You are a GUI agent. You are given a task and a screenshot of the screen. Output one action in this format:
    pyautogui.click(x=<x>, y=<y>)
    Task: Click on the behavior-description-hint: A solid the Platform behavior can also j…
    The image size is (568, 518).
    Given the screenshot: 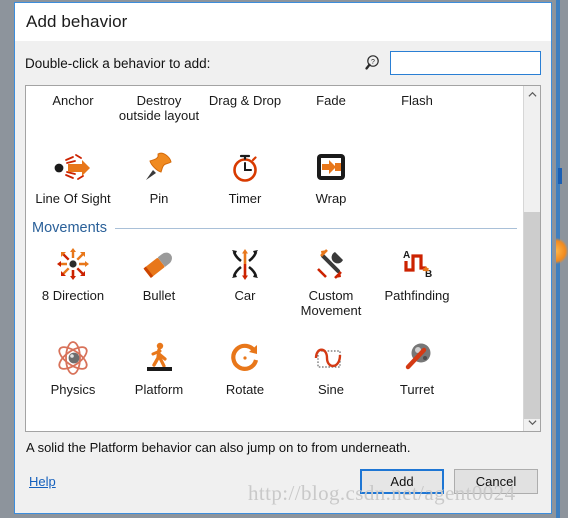 What is the action you would take?
    pyautogui.click(x=218, y=447)
    